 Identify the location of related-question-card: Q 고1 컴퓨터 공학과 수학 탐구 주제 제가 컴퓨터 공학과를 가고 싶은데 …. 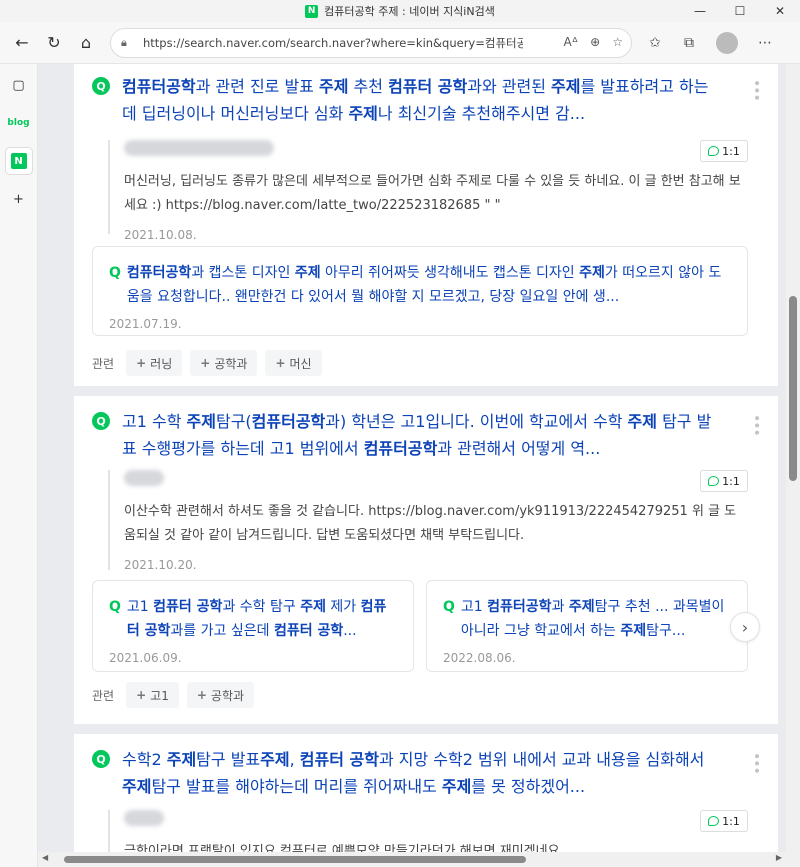
(253, 626).